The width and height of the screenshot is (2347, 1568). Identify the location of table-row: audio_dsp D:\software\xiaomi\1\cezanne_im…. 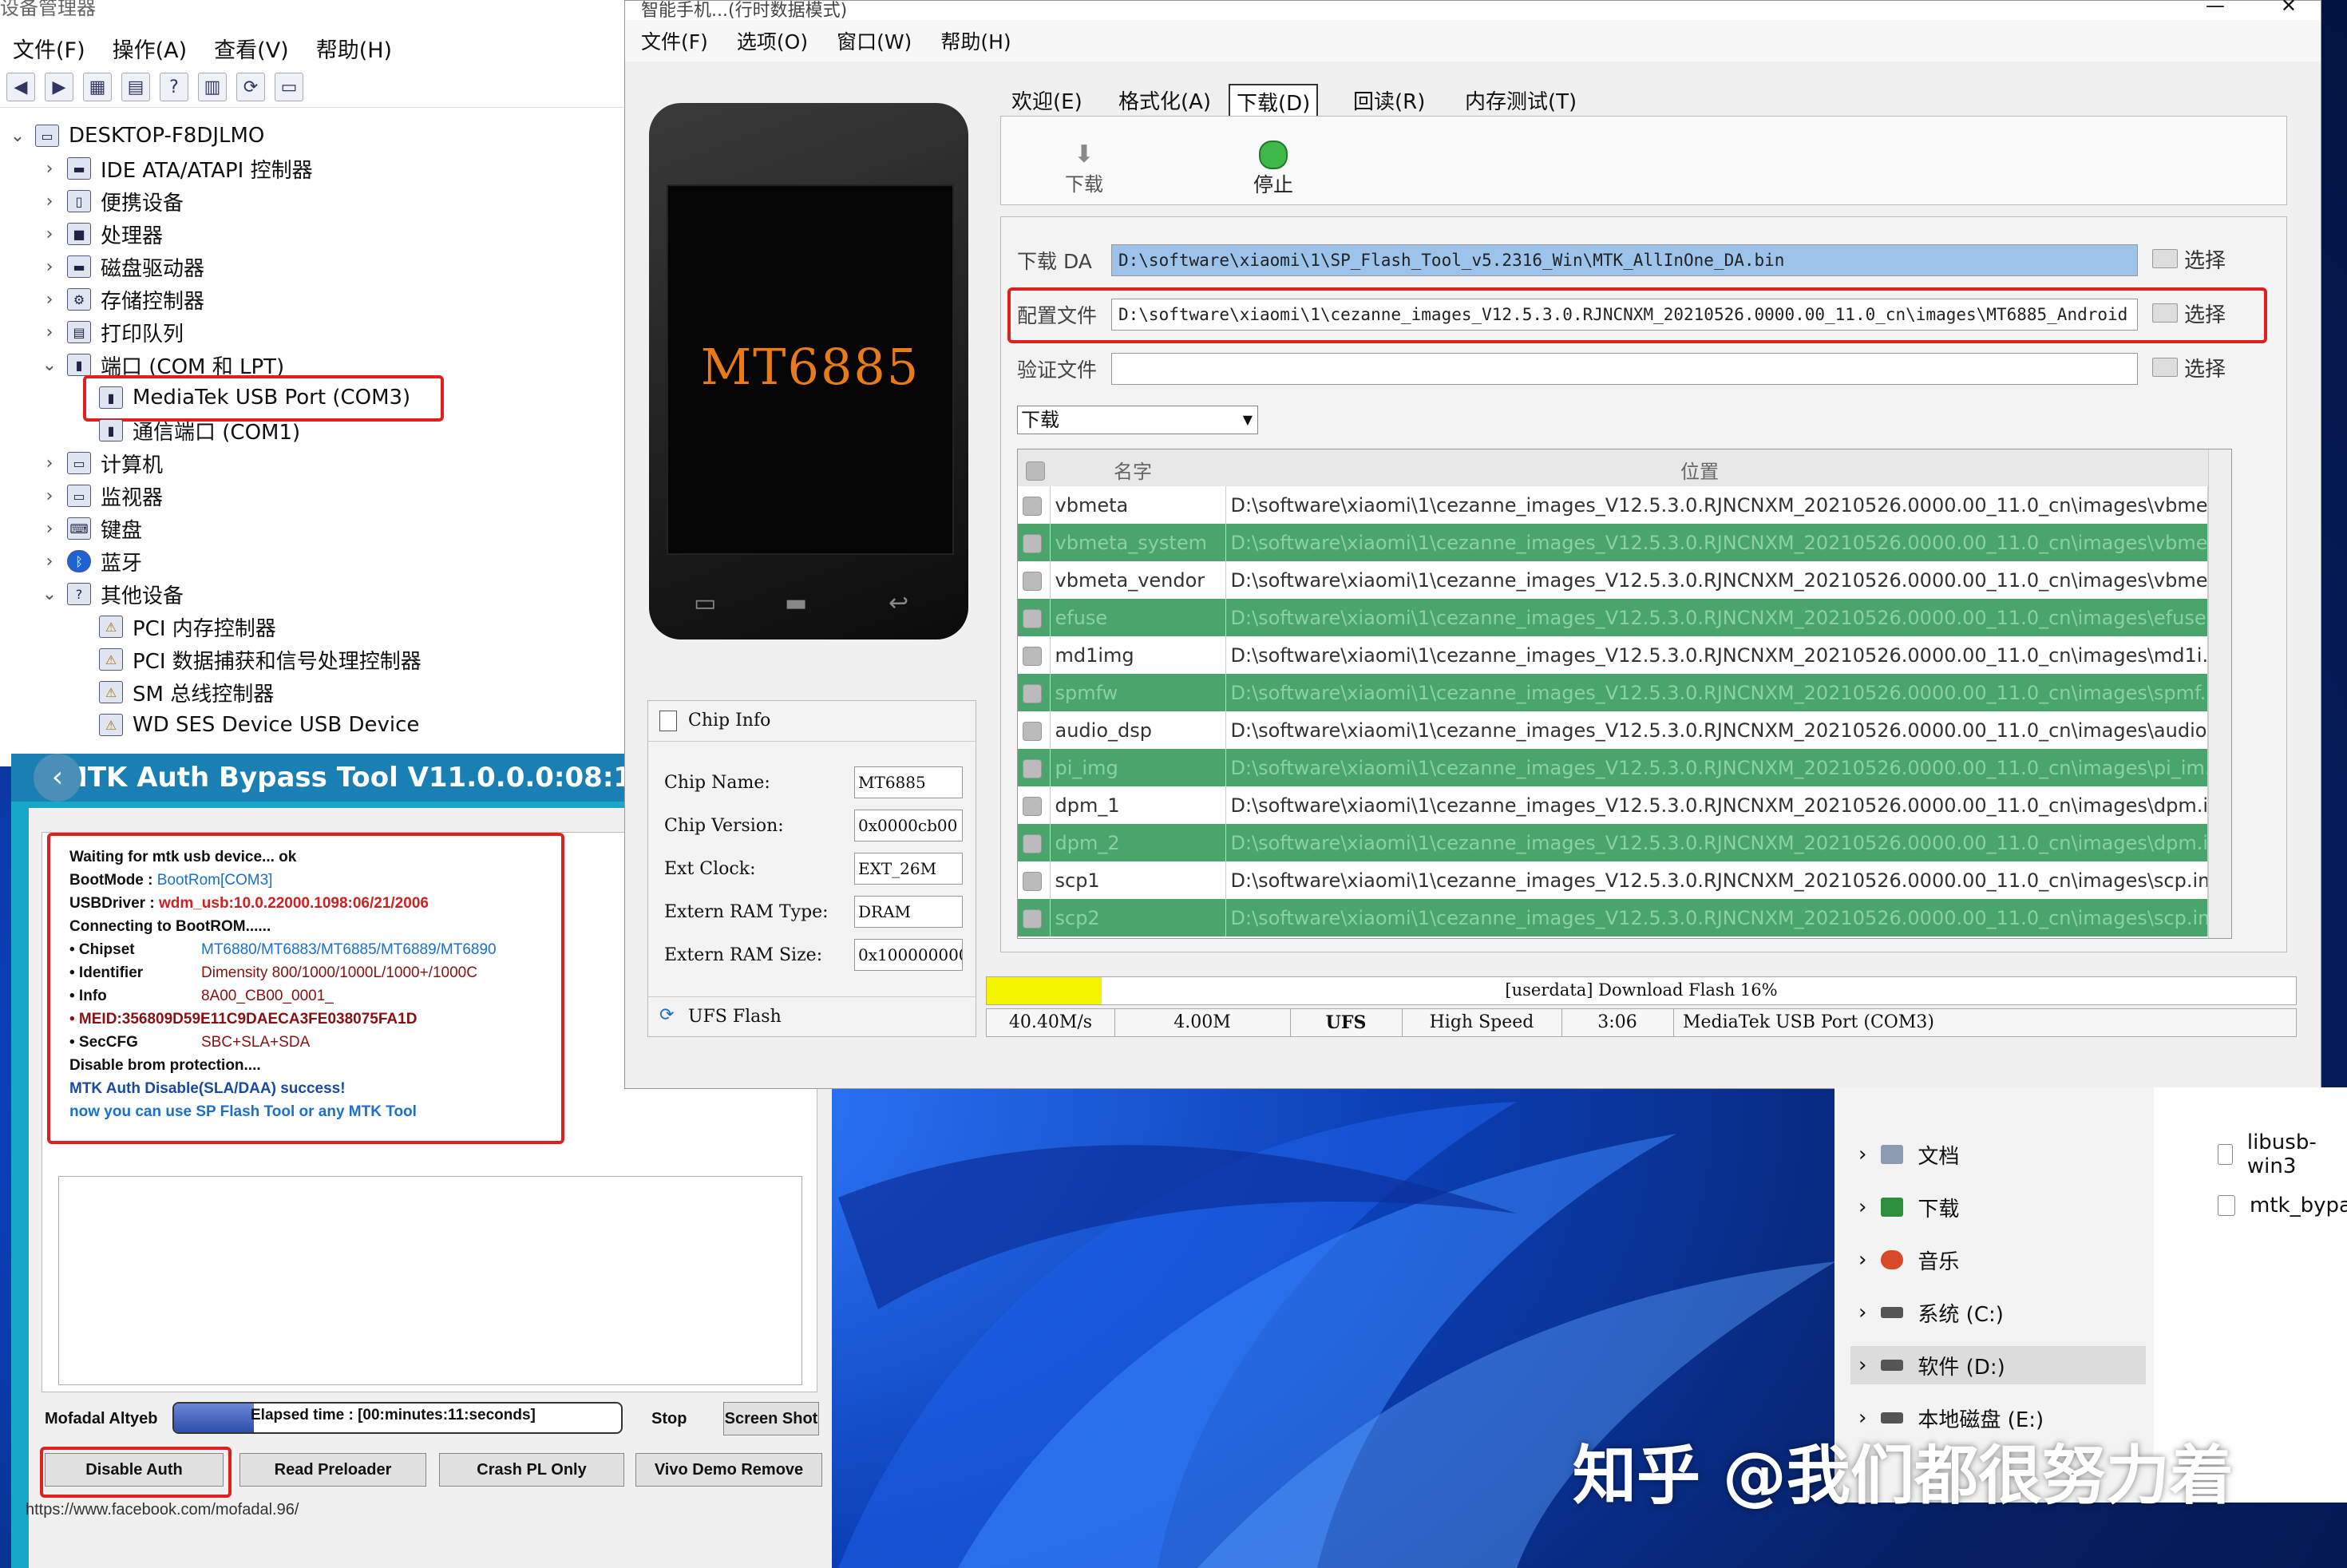
(1613, 730).